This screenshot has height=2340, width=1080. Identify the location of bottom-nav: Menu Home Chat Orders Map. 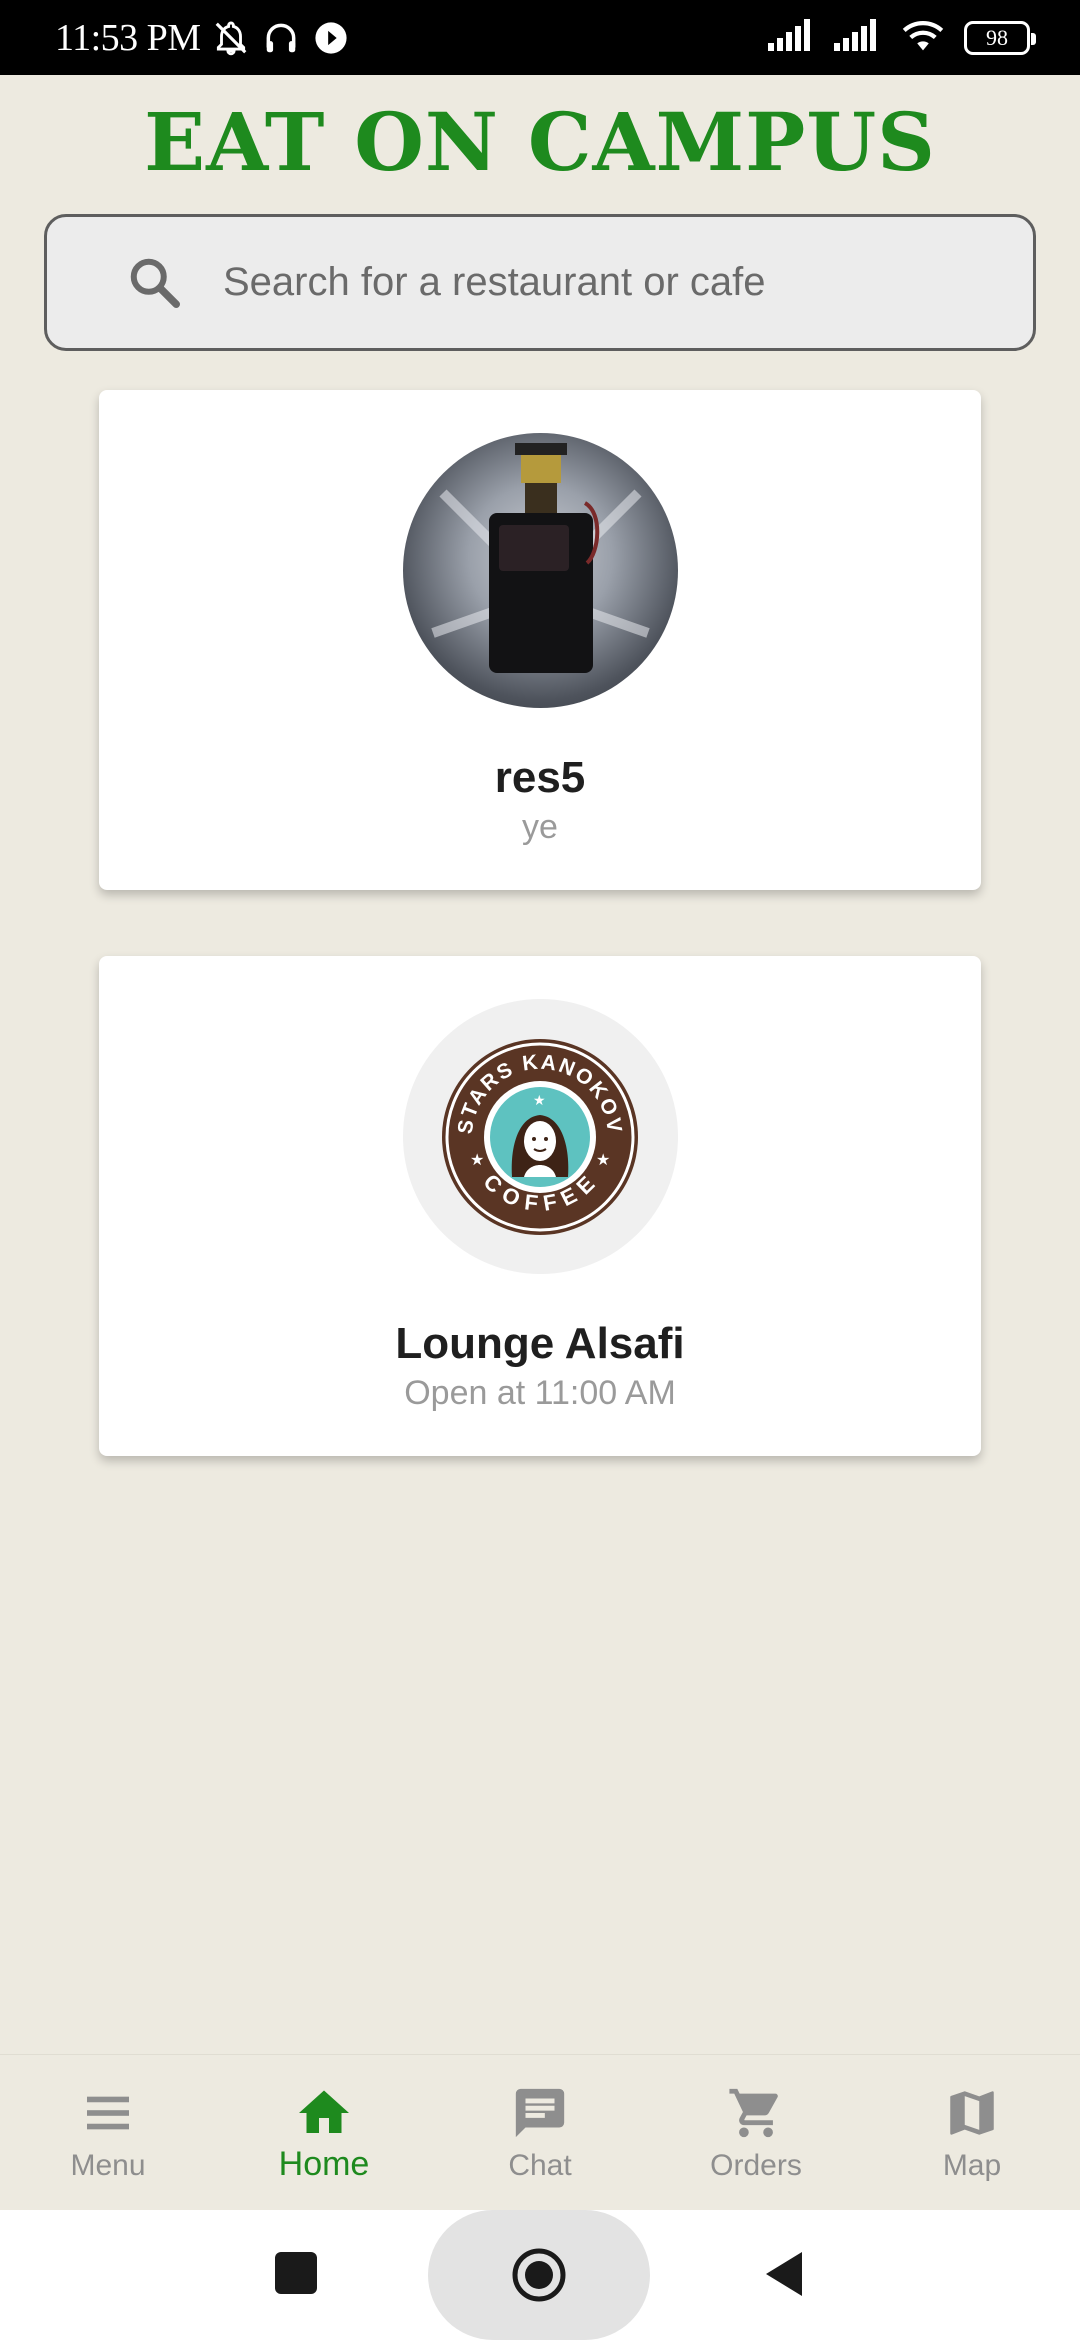
(540, 2132).